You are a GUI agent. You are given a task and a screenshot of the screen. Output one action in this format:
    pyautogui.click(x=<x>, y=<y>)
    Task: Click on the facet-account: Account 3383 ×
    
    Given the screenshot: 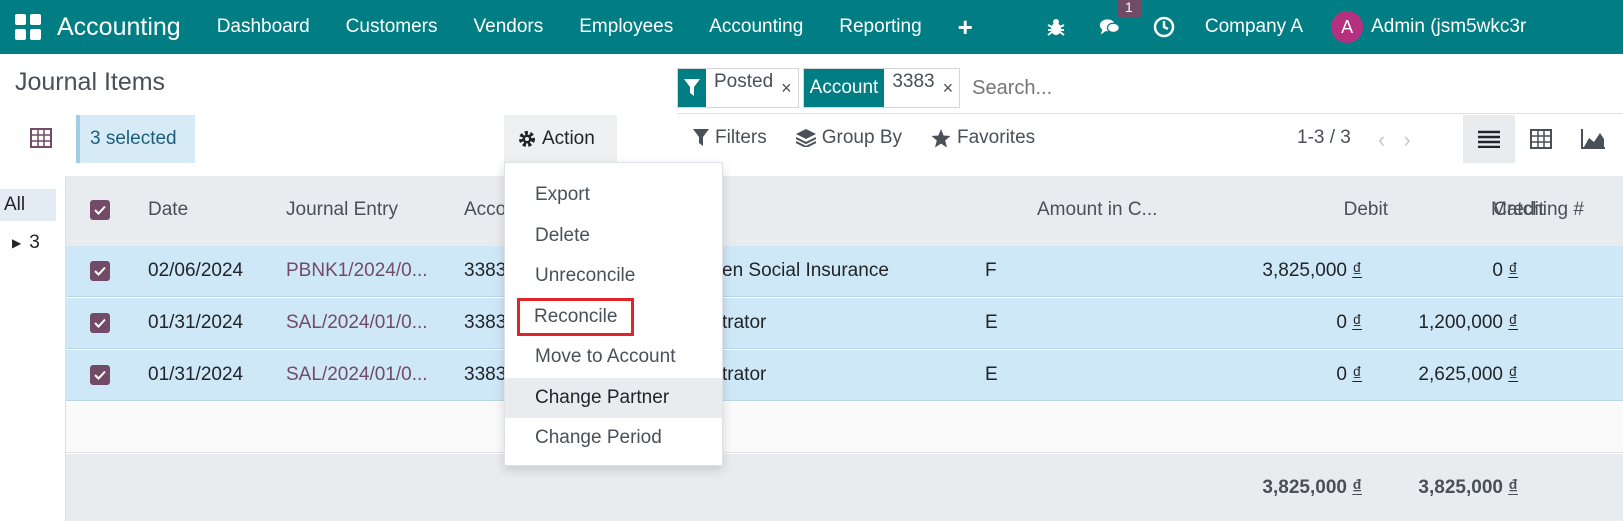 What is the action you would take?
    pyautogui.click(x=881, y=88)
    